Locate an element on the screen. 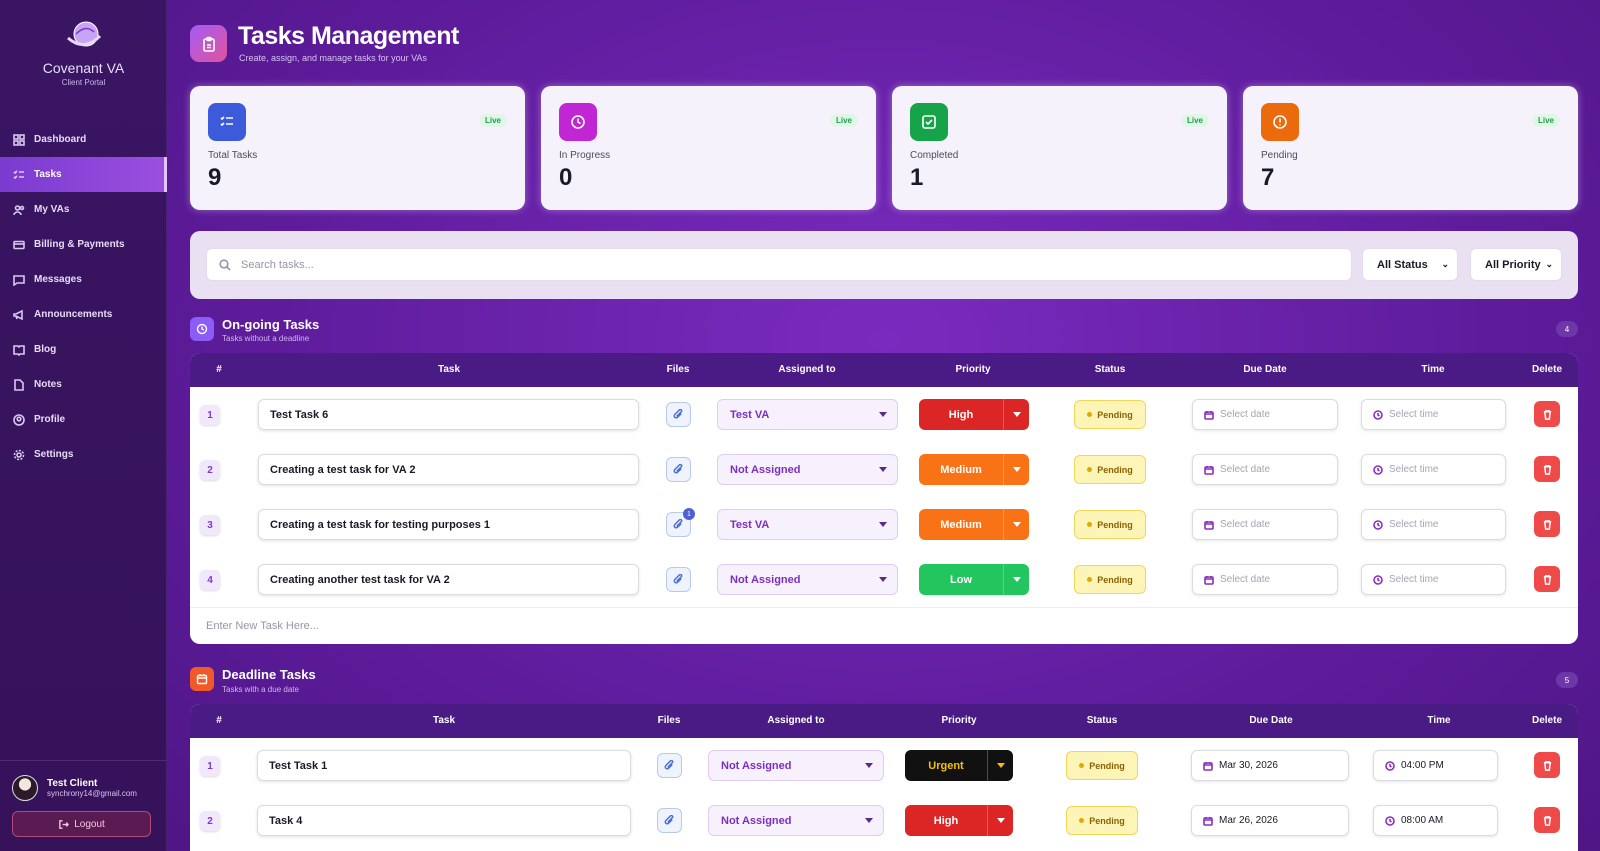 The width and height of the screenshot is (1600, 851). deadline-section-title: Deadline Tasks is located at coordinates (269, 674).